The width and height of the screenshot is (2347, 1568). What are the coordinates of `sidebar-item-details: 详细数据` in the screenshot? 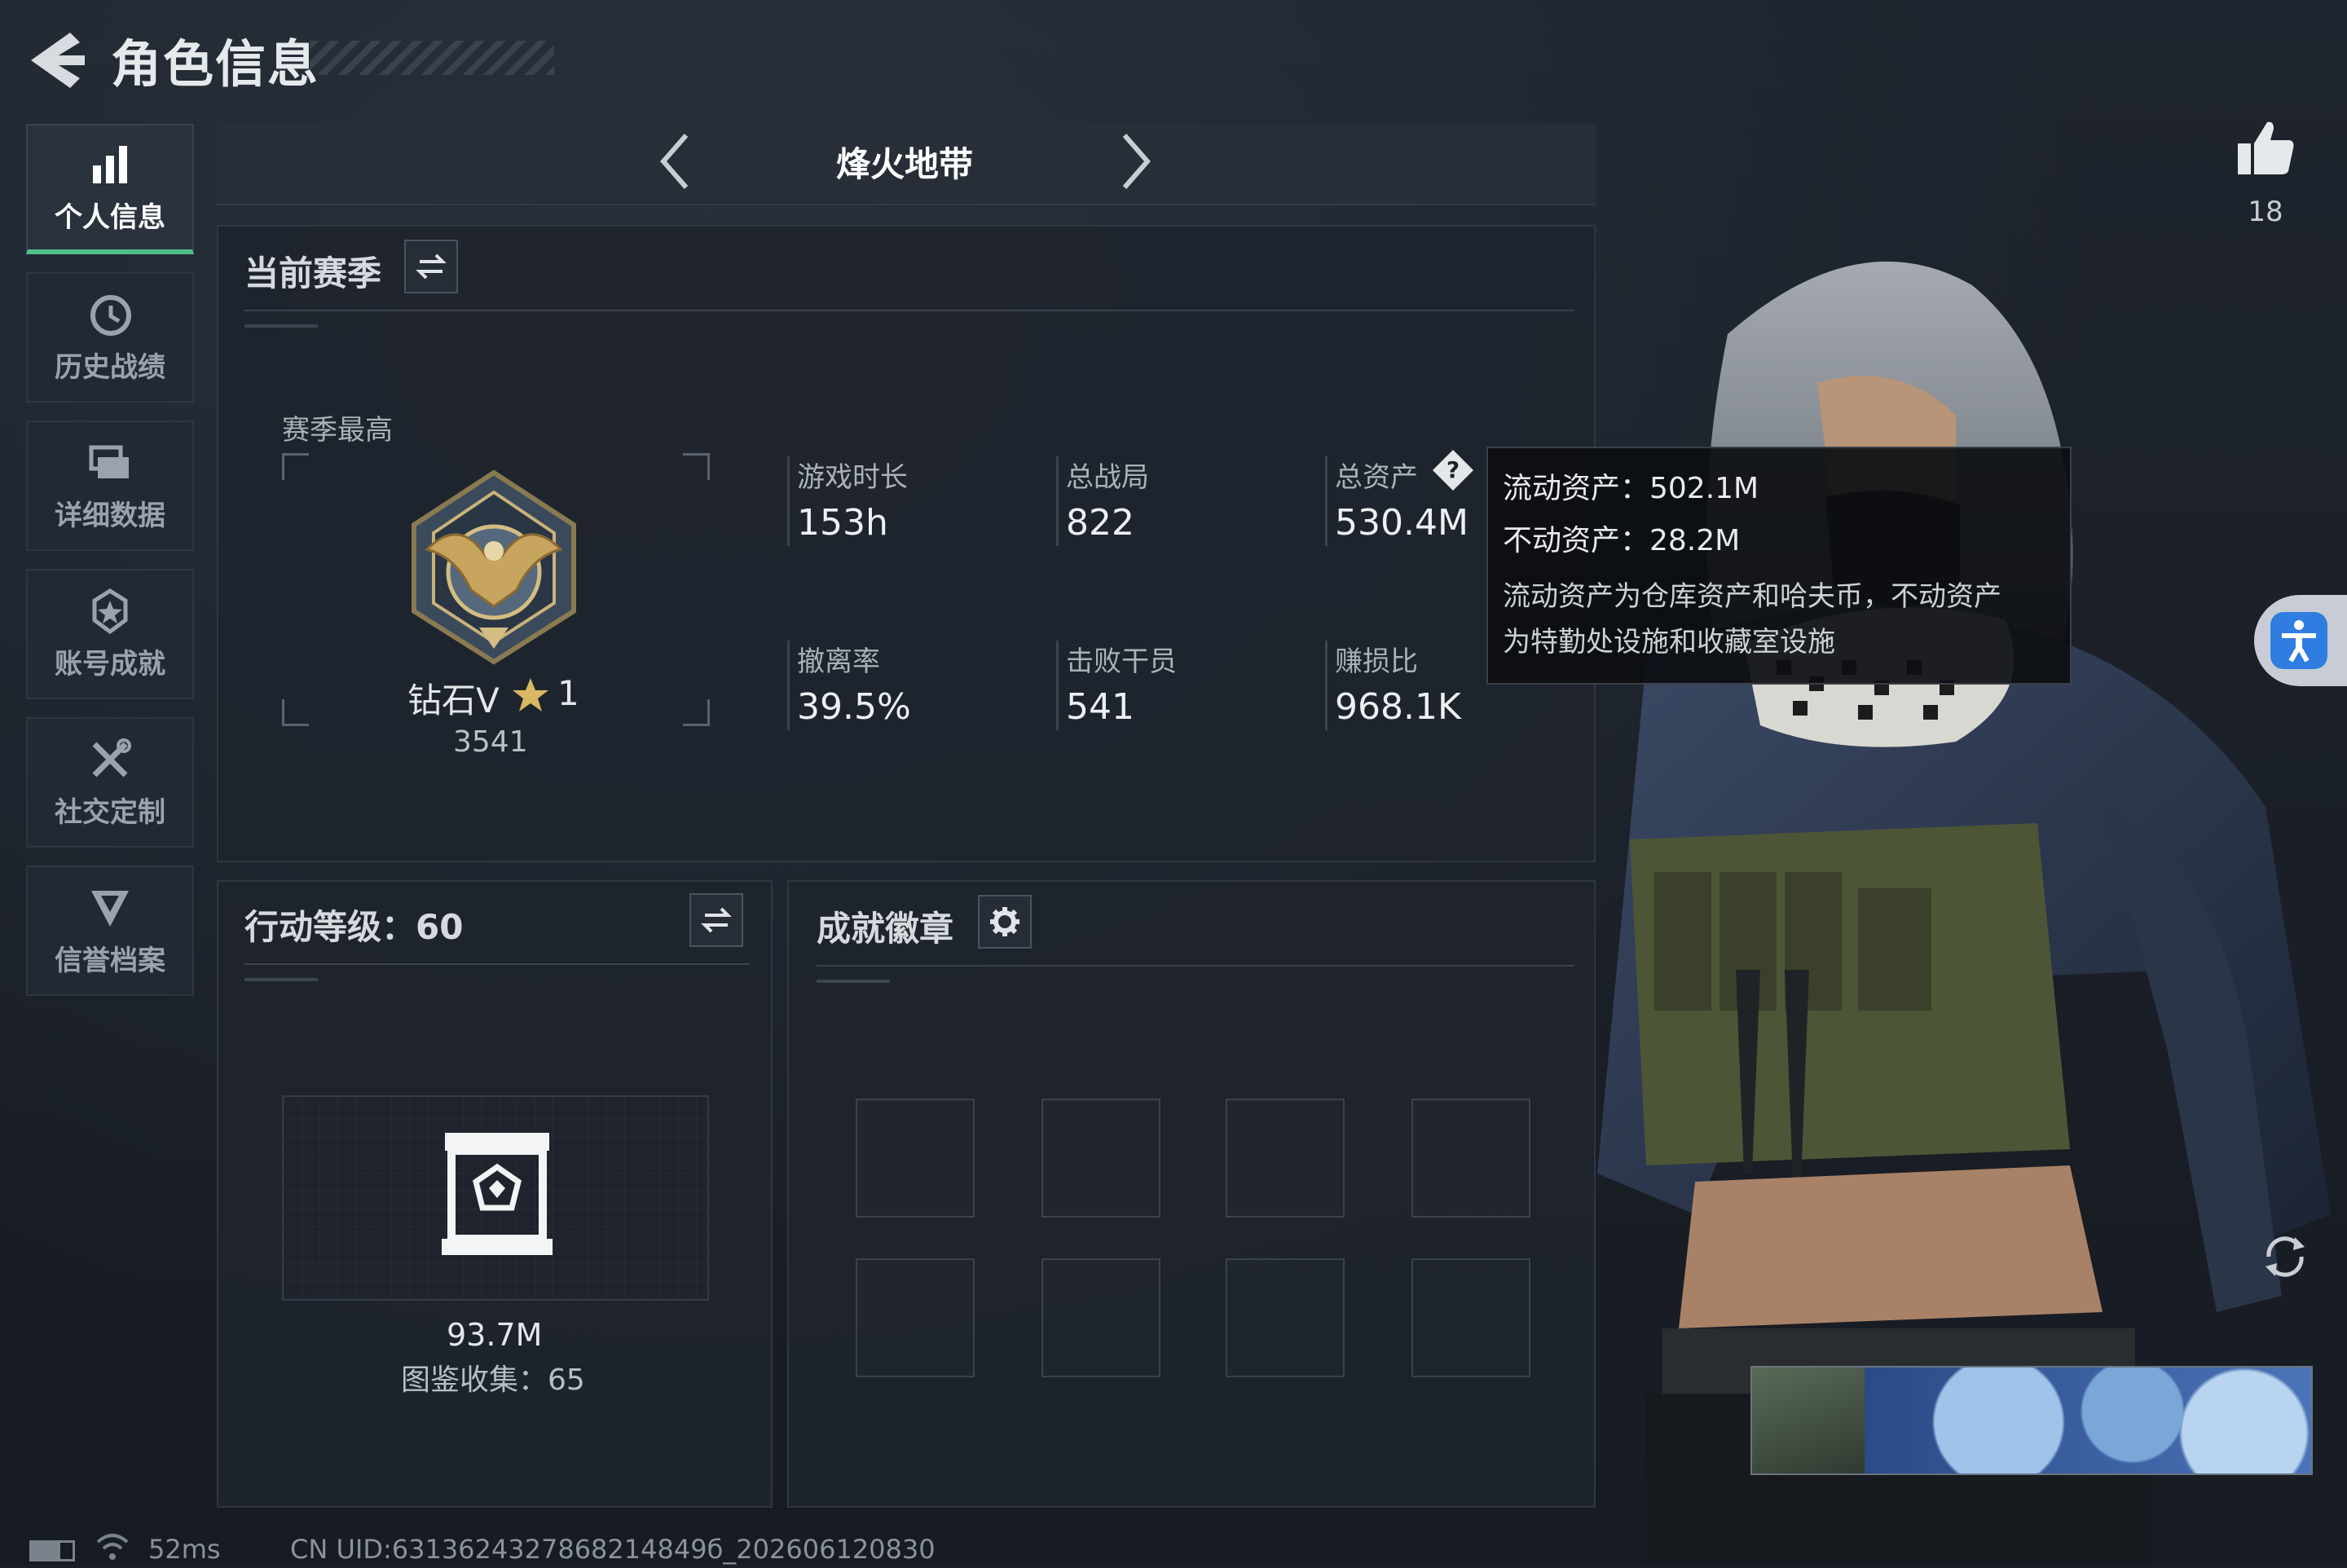 It's located at (110, 486).